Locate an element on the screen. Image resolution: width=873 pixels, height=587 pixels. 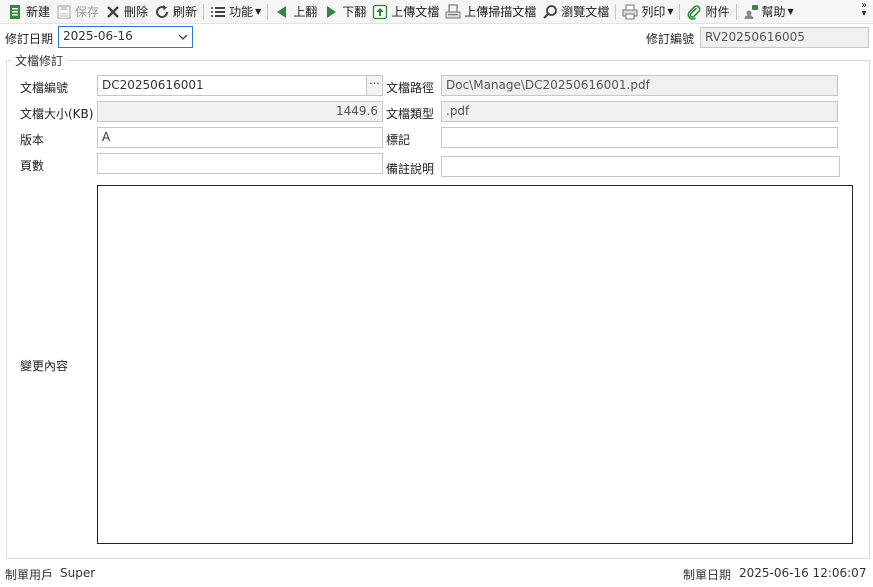
save-button: 保存 is located at coordinates (77, 12).